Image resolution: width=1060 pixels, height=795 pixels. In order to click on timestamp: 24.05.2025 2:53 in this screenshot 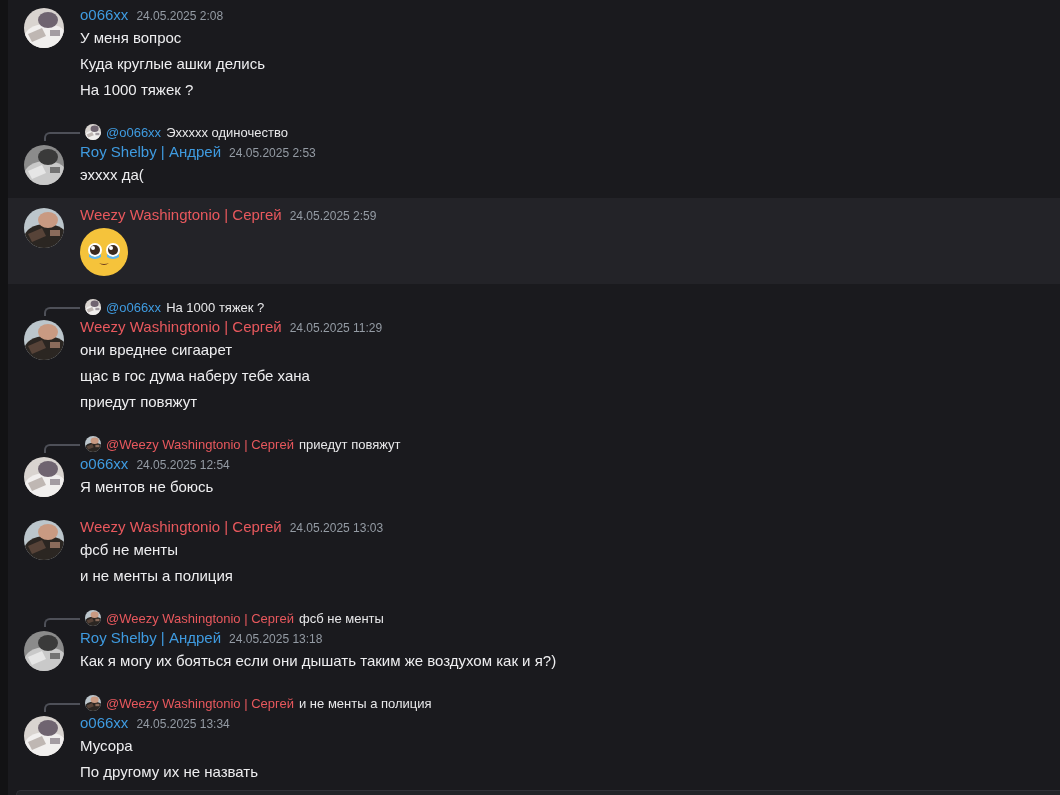, I will do `click(272, 153)`.